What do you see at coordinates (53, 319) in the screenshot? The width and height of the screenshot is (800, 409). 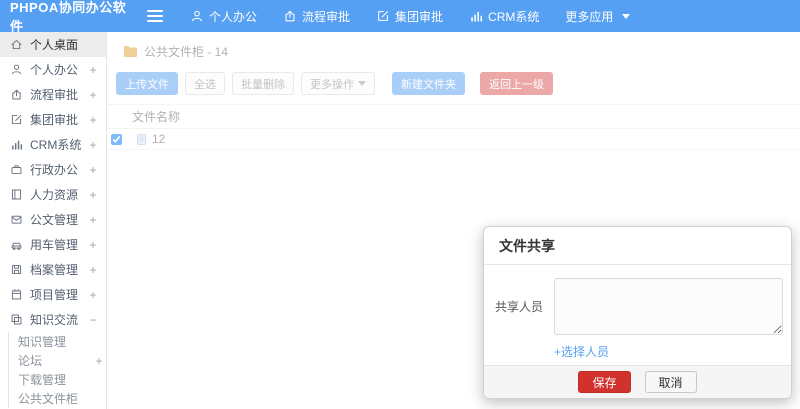 I see `sidebar-item-knowledge-exchange: 知识交流 −` at bounding box center [53, 319].